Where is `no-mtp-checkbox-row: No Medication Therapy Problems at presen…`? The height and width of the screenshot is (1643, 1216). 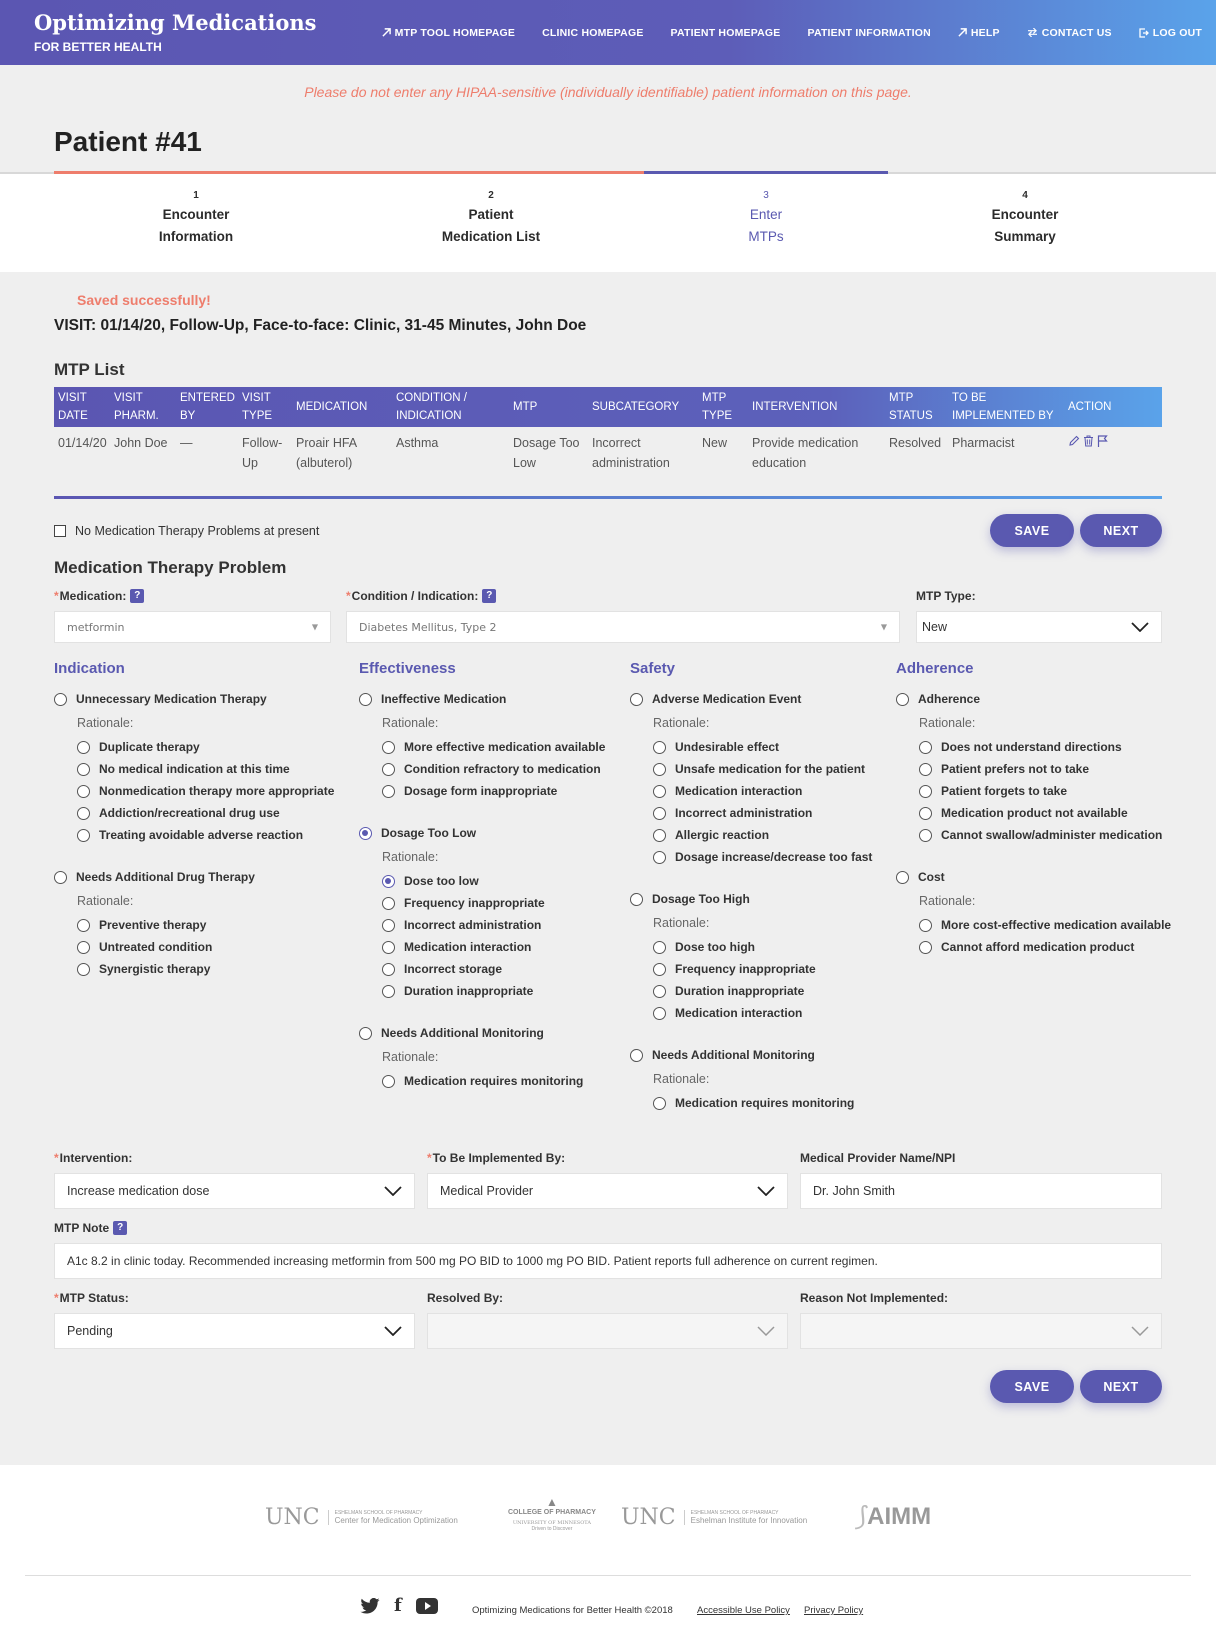 no-mtp-checkbox-row: No Medication Therapy Problems at presen… is located at coordinates (186, 531).